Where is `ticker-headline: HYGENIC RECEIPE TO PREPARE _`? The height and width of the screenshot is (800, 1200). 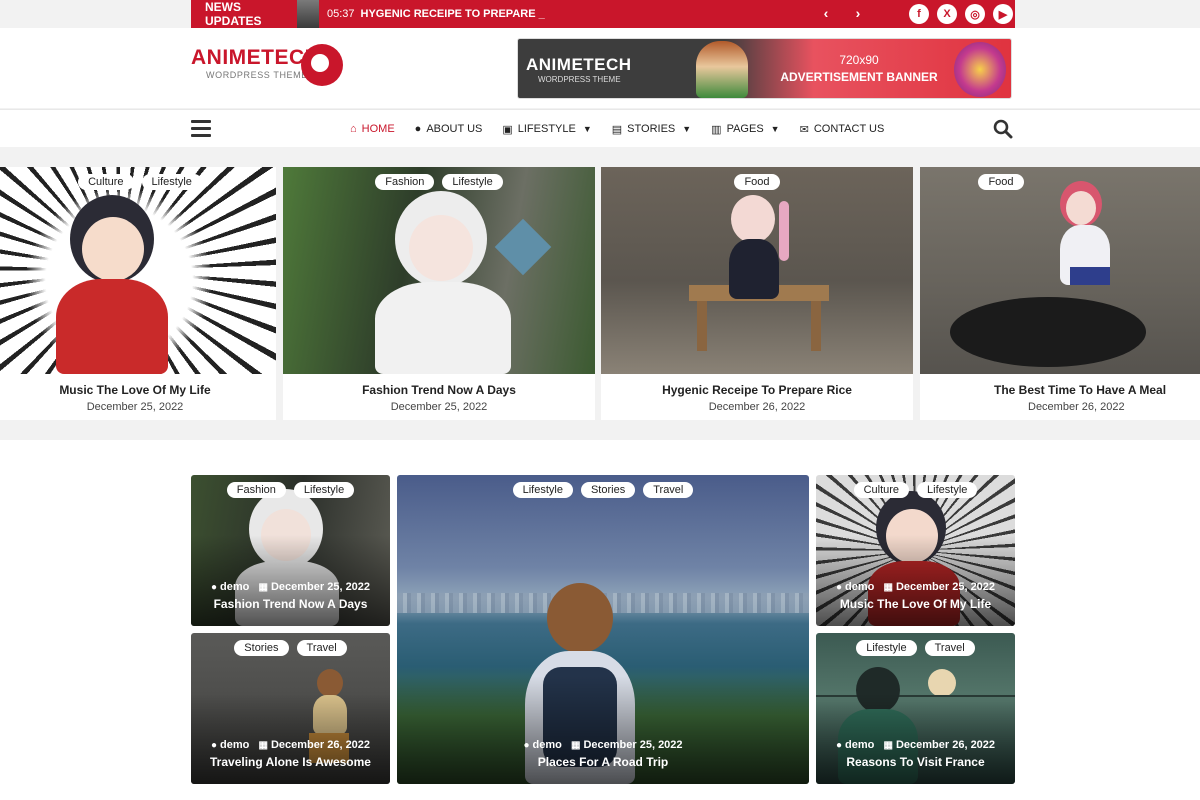
ticker-headline: HYGENIC RECEIPE TO PREPARE _ is located at coordinates (453, 14).